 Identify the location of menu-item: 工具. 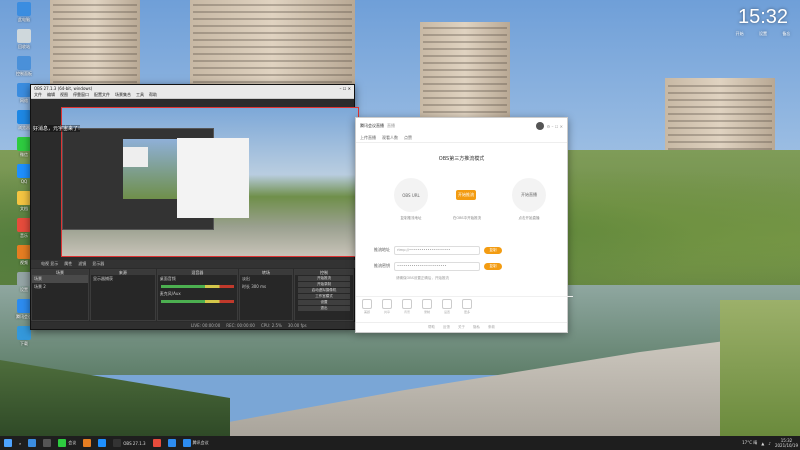
(140, 95).